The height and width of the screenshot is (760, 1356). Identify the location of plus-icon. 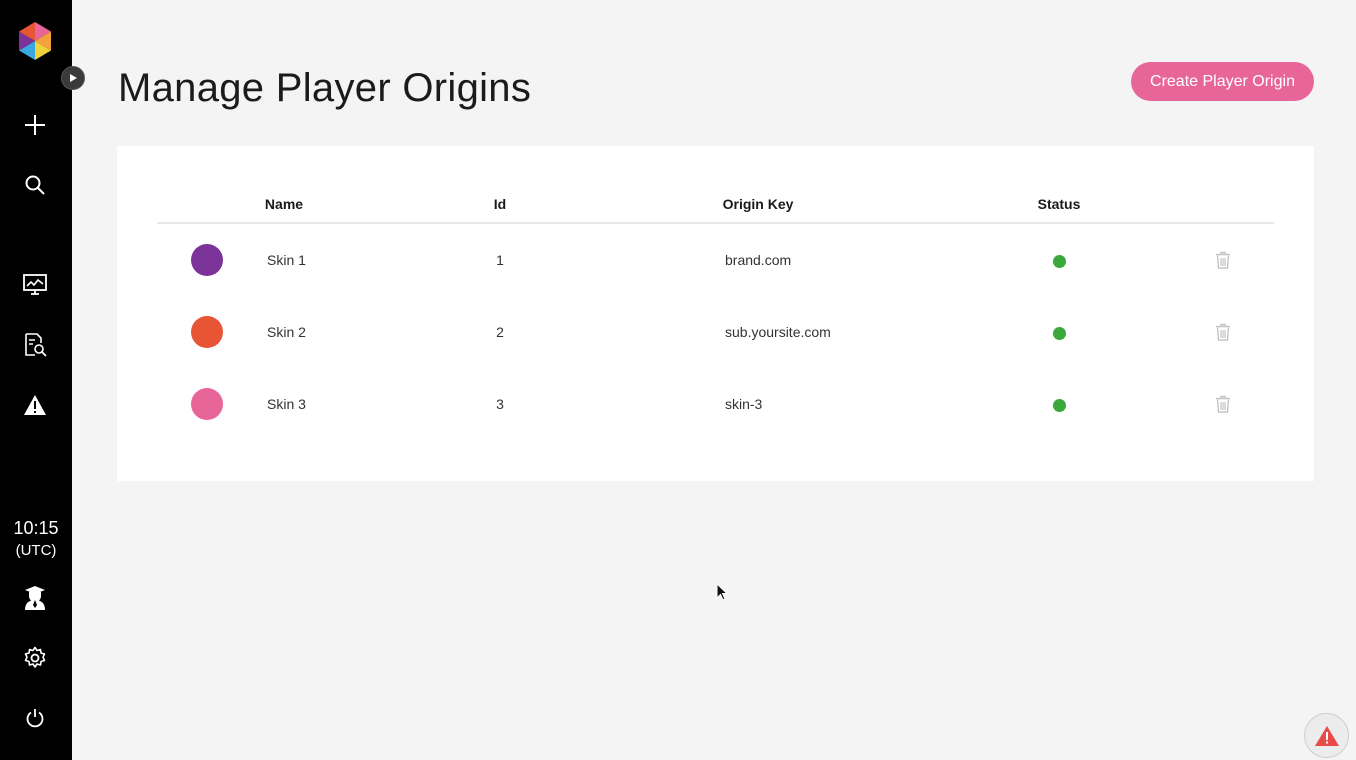
(35, 125).